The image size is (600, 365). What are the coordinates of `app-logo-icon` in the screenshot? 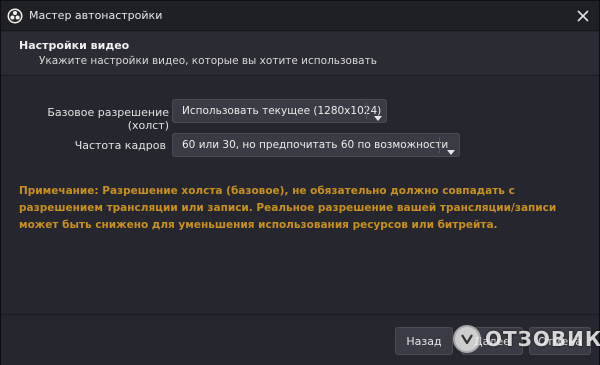 It's located at (15, 16).